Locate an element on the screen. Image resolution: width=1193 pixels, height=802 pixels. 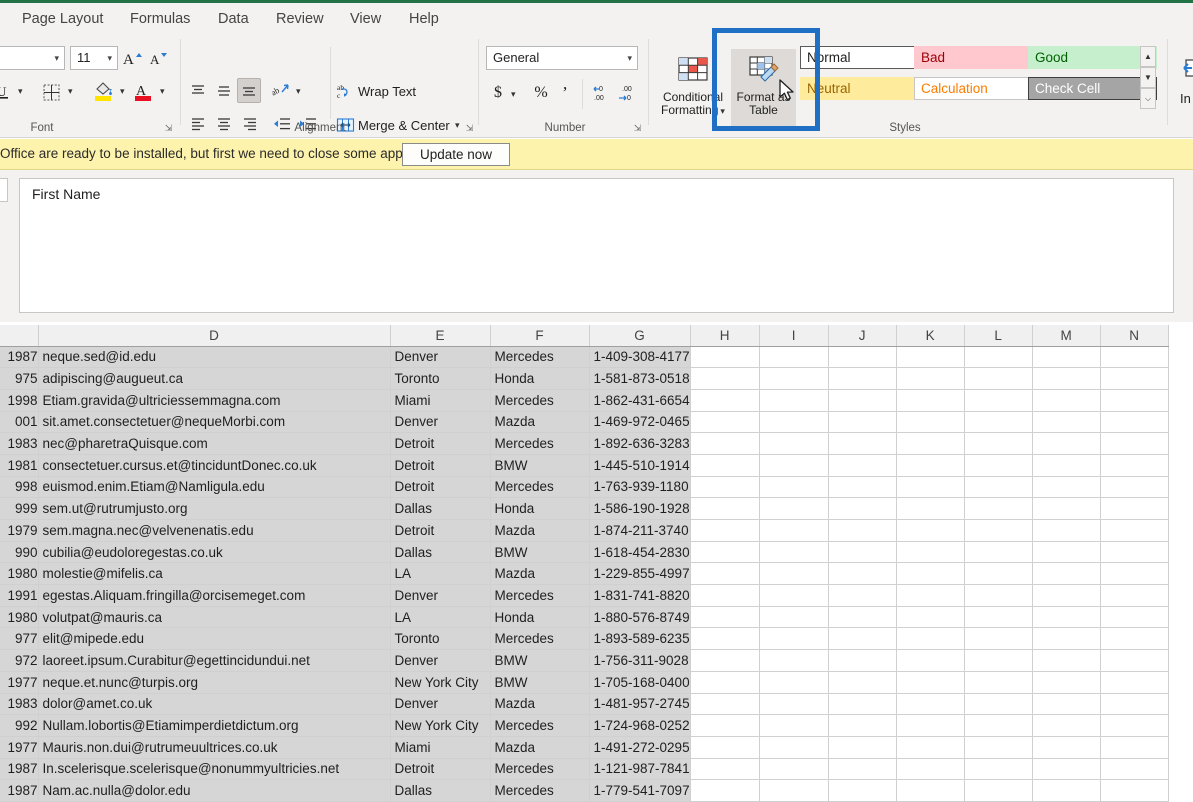
cell-year: 1987 is located at coordinates (19, 769).